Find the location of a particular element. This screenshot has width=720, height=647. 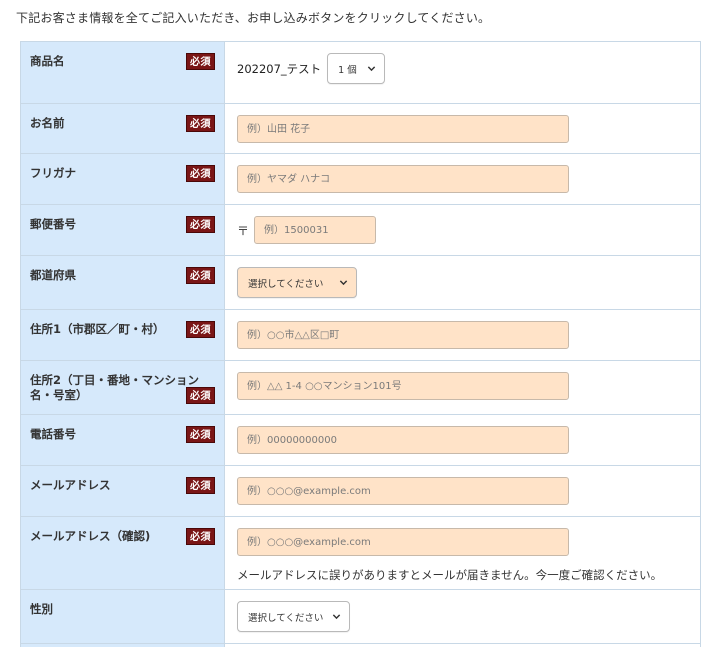

label-cell: メールアドレス 必須 is located at coordinates (123, 491).